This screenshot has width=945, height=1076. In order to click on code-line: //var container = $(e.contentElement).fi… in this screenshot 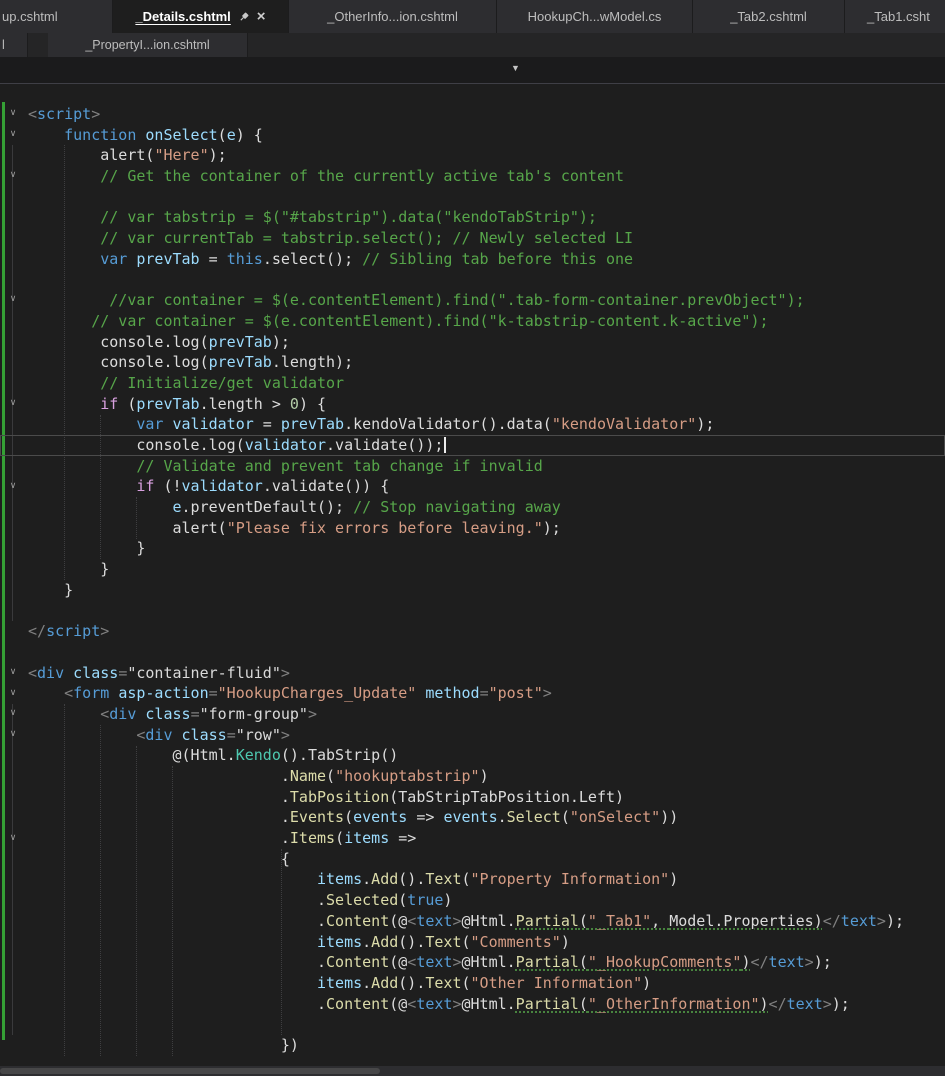, I will do `click(472, 300)`.